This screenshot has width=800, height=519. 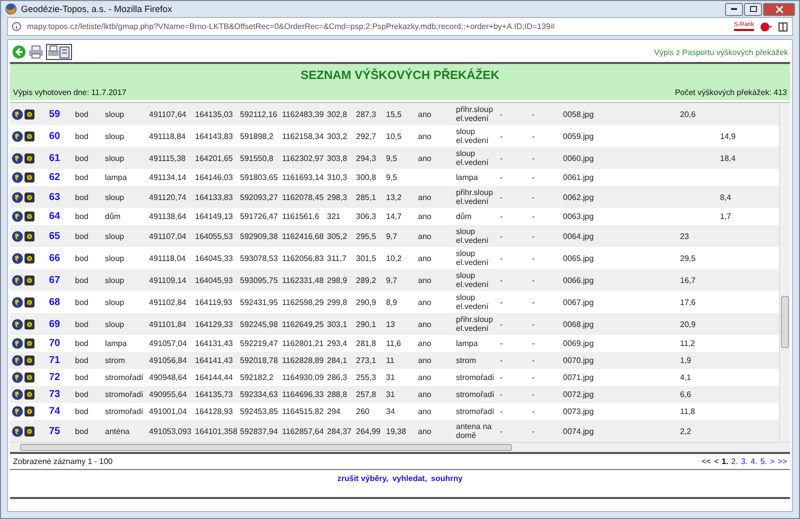 What do you see at coordinates (54, 343) in the screenshot?
I see `record-link: 70` at bounding box center [54, 343].